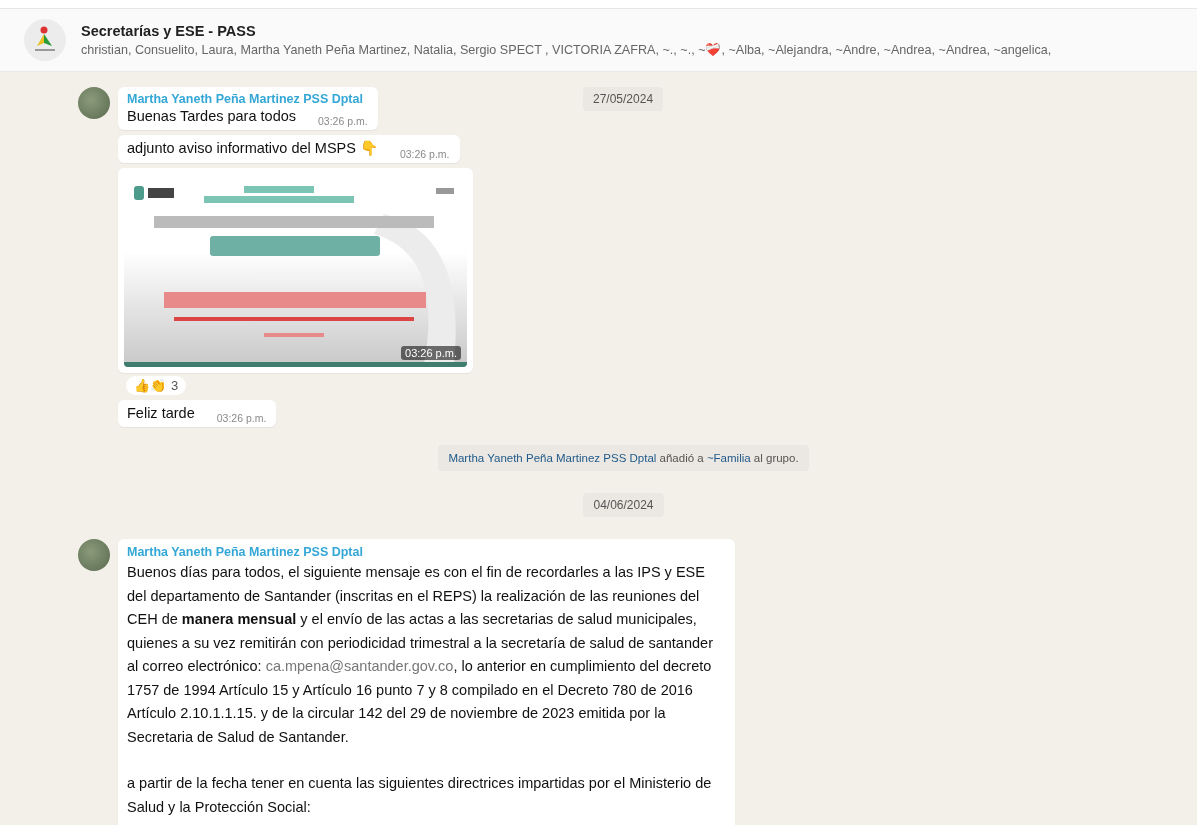 This screenshot has width=1197, height=825. Describe the element at coordinates (728, 458) in the screenshot. I see `contact-link: ~Familia` at that location.